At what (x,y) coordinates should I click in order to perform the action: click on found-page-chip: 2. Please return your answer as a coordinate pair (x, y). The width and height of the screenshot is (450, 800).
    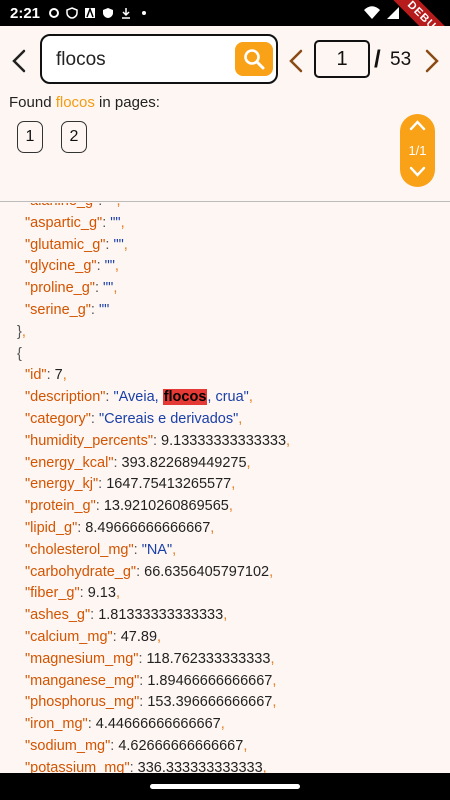
    Looking at the image, I should click on (74, 137).